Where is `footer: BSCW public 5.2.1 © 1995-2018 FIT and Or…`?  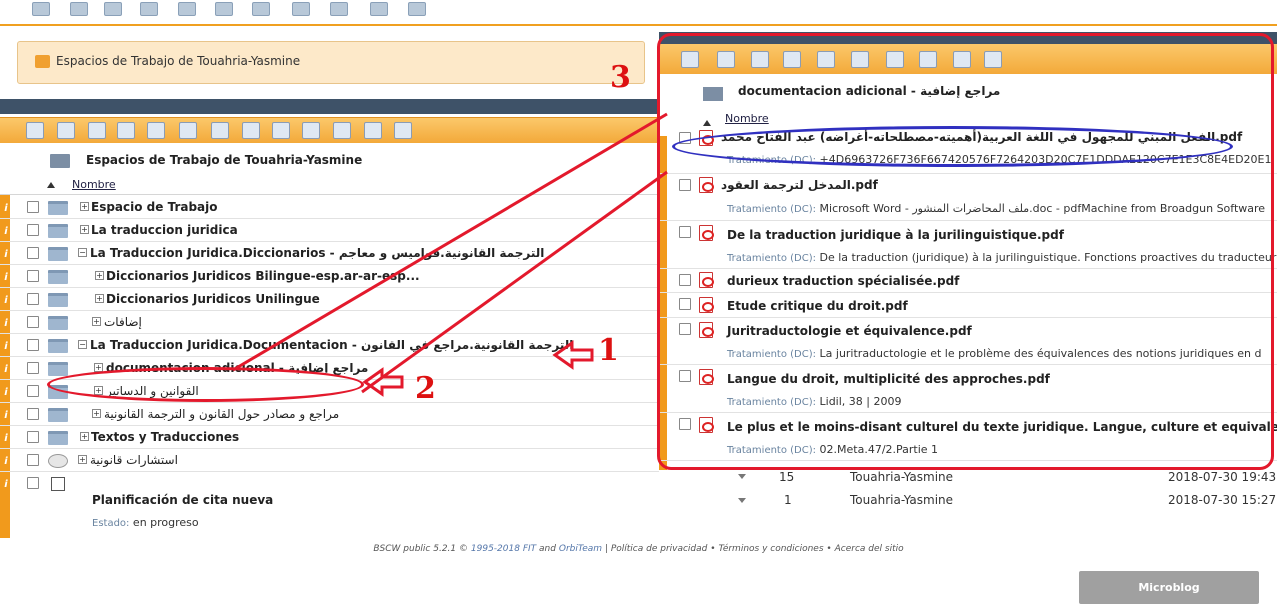
footer: BSCW public 5.2.1 © 1995-2018 FIT and Or… is located at coordinates (638, 549).